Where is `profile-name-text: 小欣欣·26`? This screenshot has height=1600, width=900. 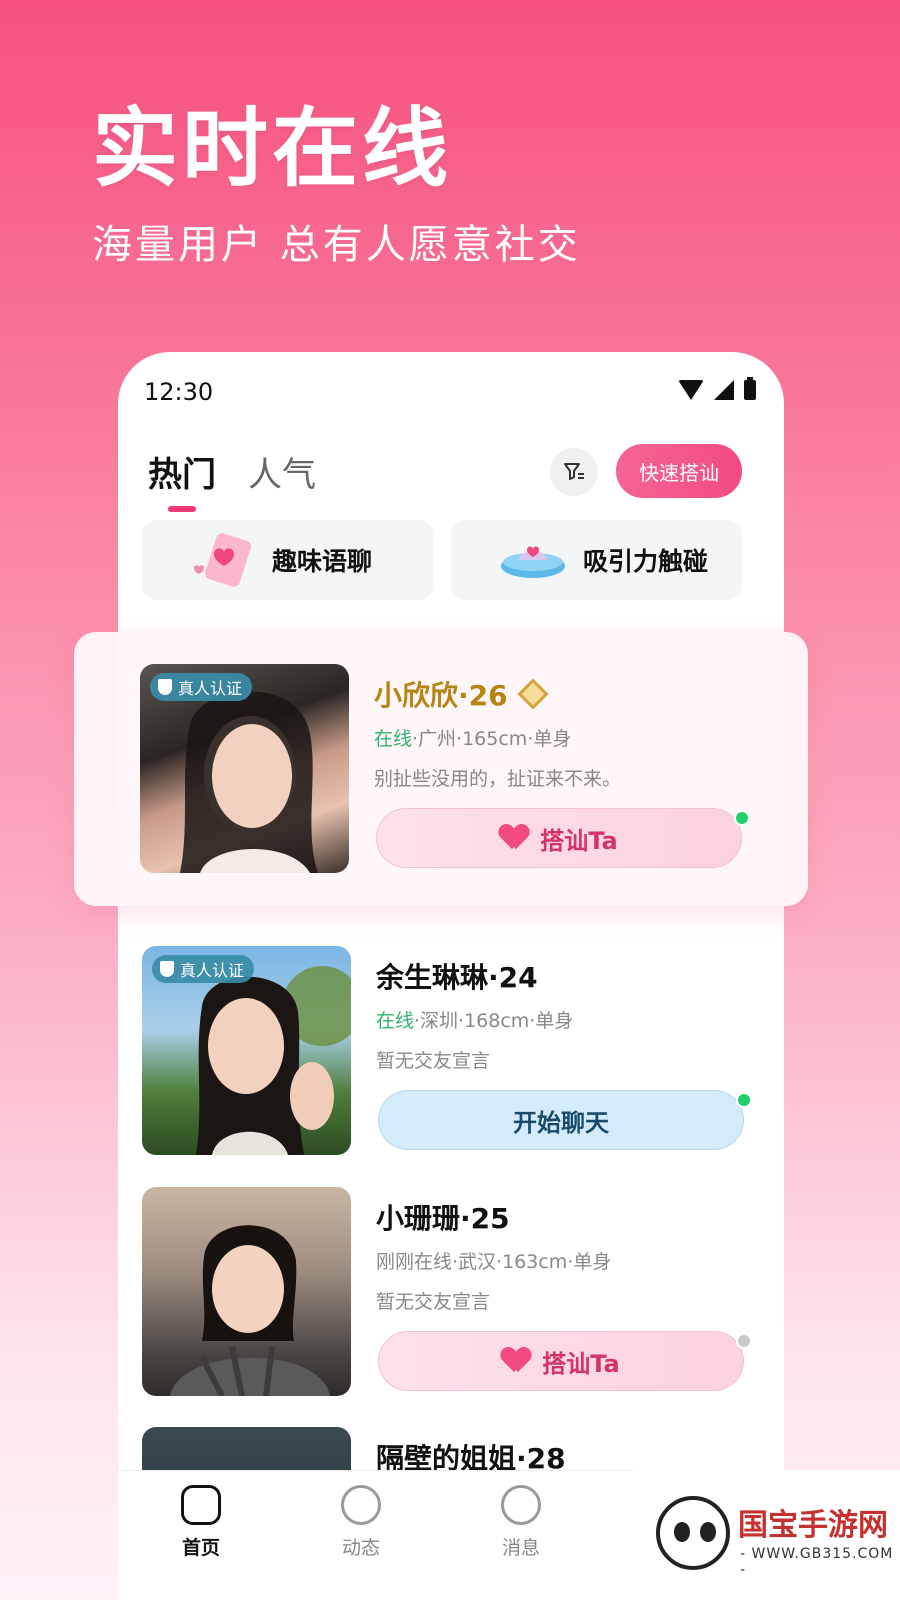 profile-name-text: 小欣欣·26 is located at coordinates (441, 695).